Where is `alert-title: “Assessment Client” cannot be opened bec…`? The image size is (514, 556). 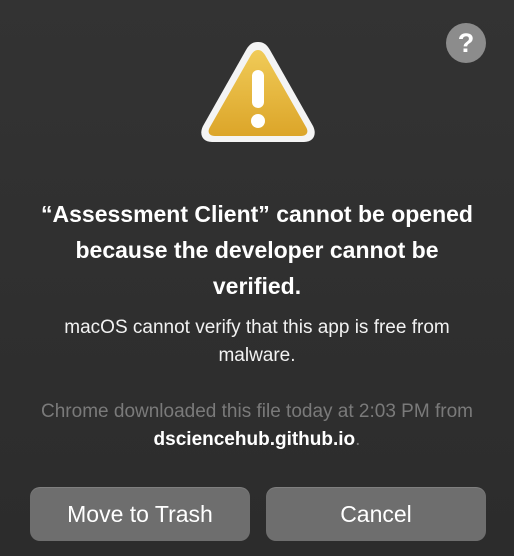
alert-title: “Assessment Client” cannot be opened bec… is located at coordinates (257, 250).